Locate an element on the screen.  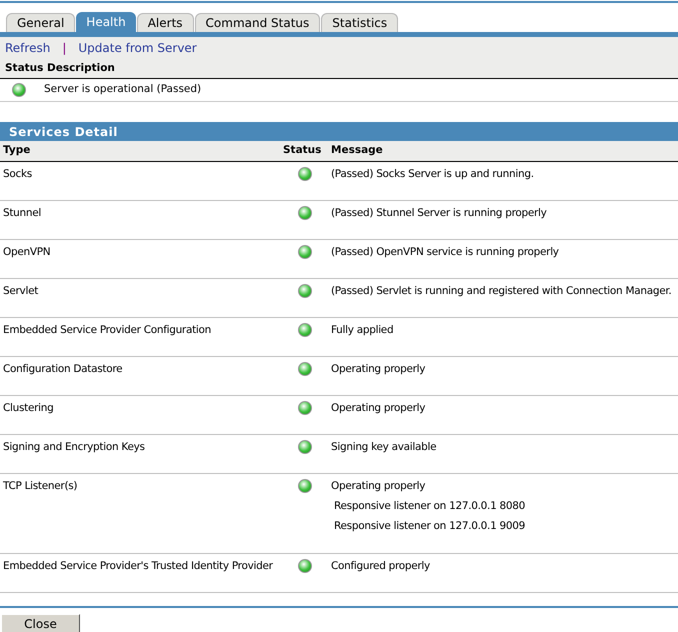
tab: General is located at coordinates (41, 22).